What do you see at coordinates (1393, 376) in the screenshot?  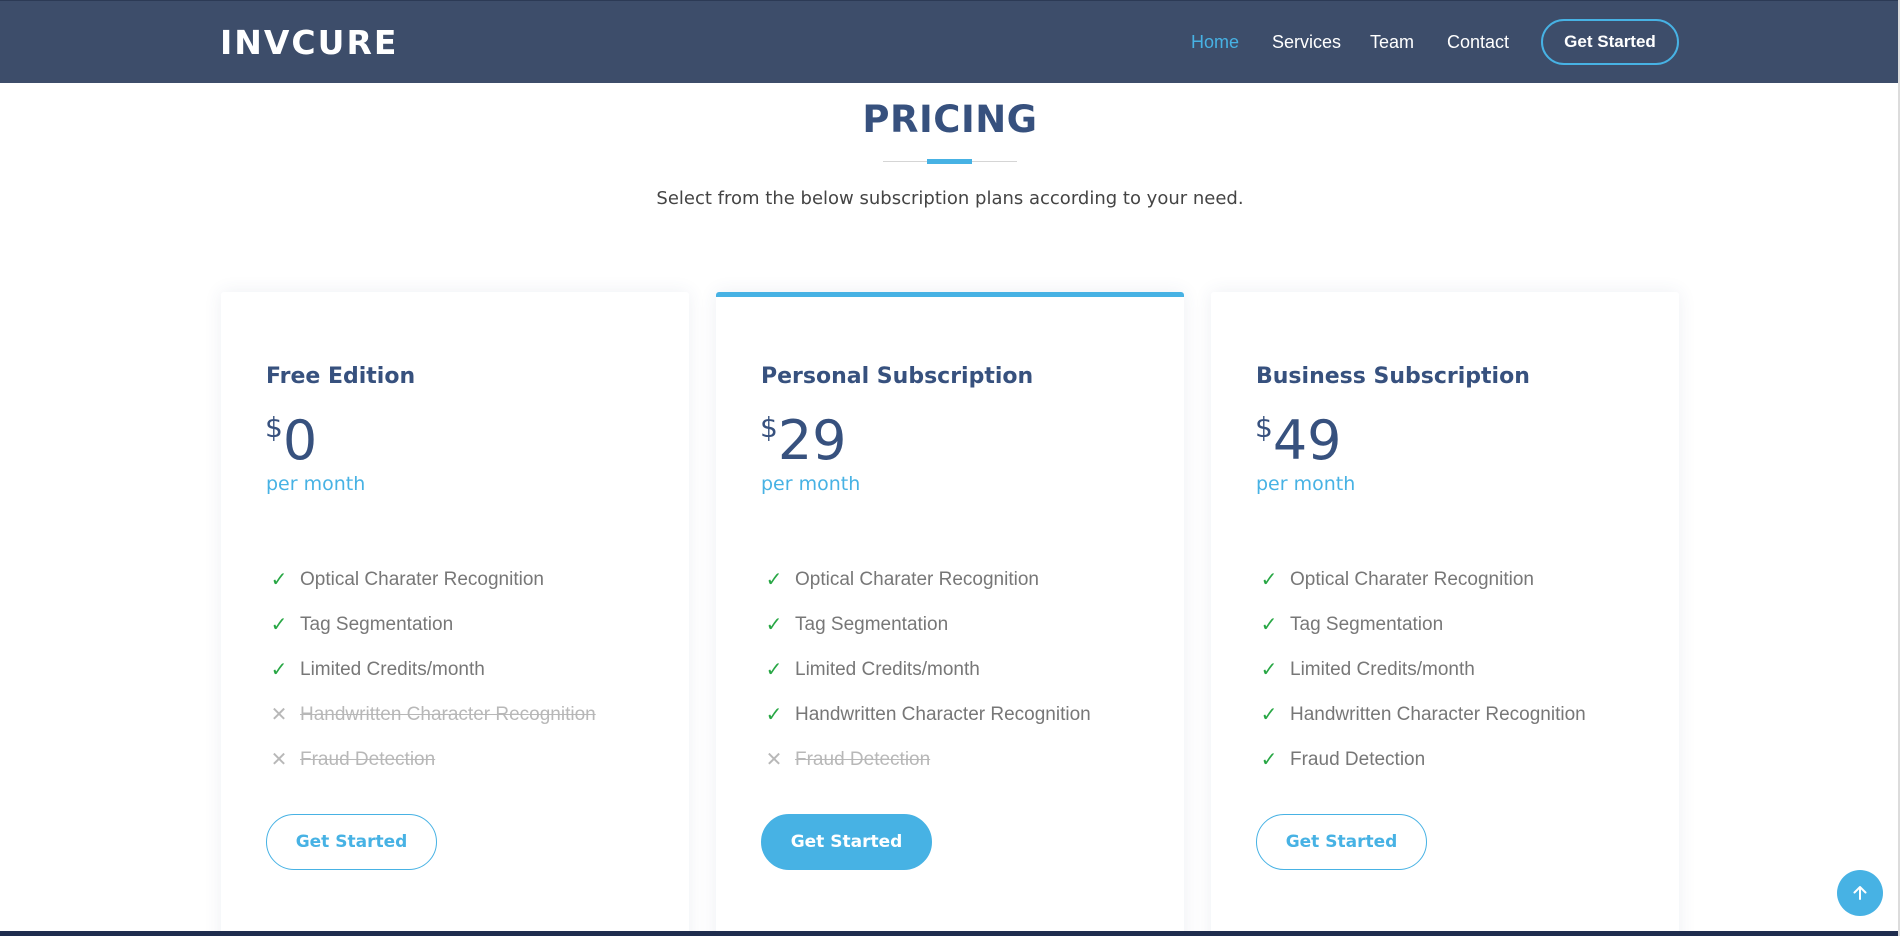 I see `plan-name: Business Subscription` at bounding box center [1393, 376].